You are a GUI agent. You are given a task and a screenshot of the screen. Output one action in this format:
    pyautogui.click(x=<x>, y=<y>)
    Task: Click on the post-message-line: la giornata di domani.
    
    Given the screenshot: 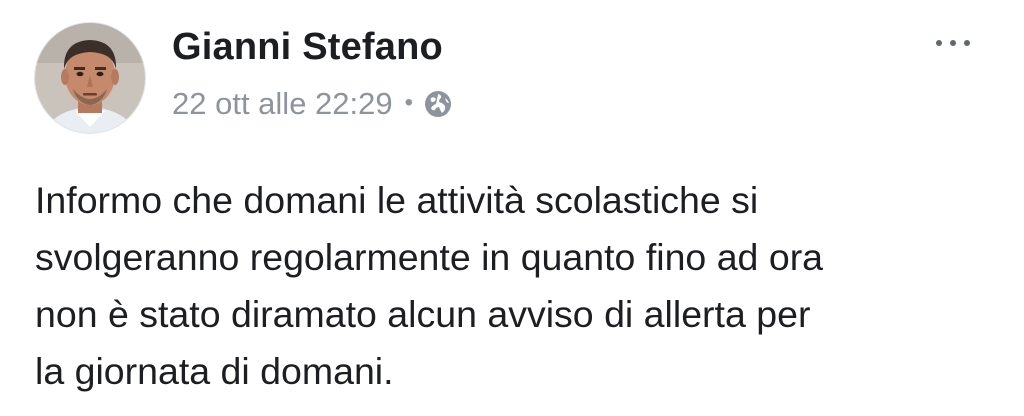 What is the action you would take?
    pyautogui.click(x=214, y=371)
    